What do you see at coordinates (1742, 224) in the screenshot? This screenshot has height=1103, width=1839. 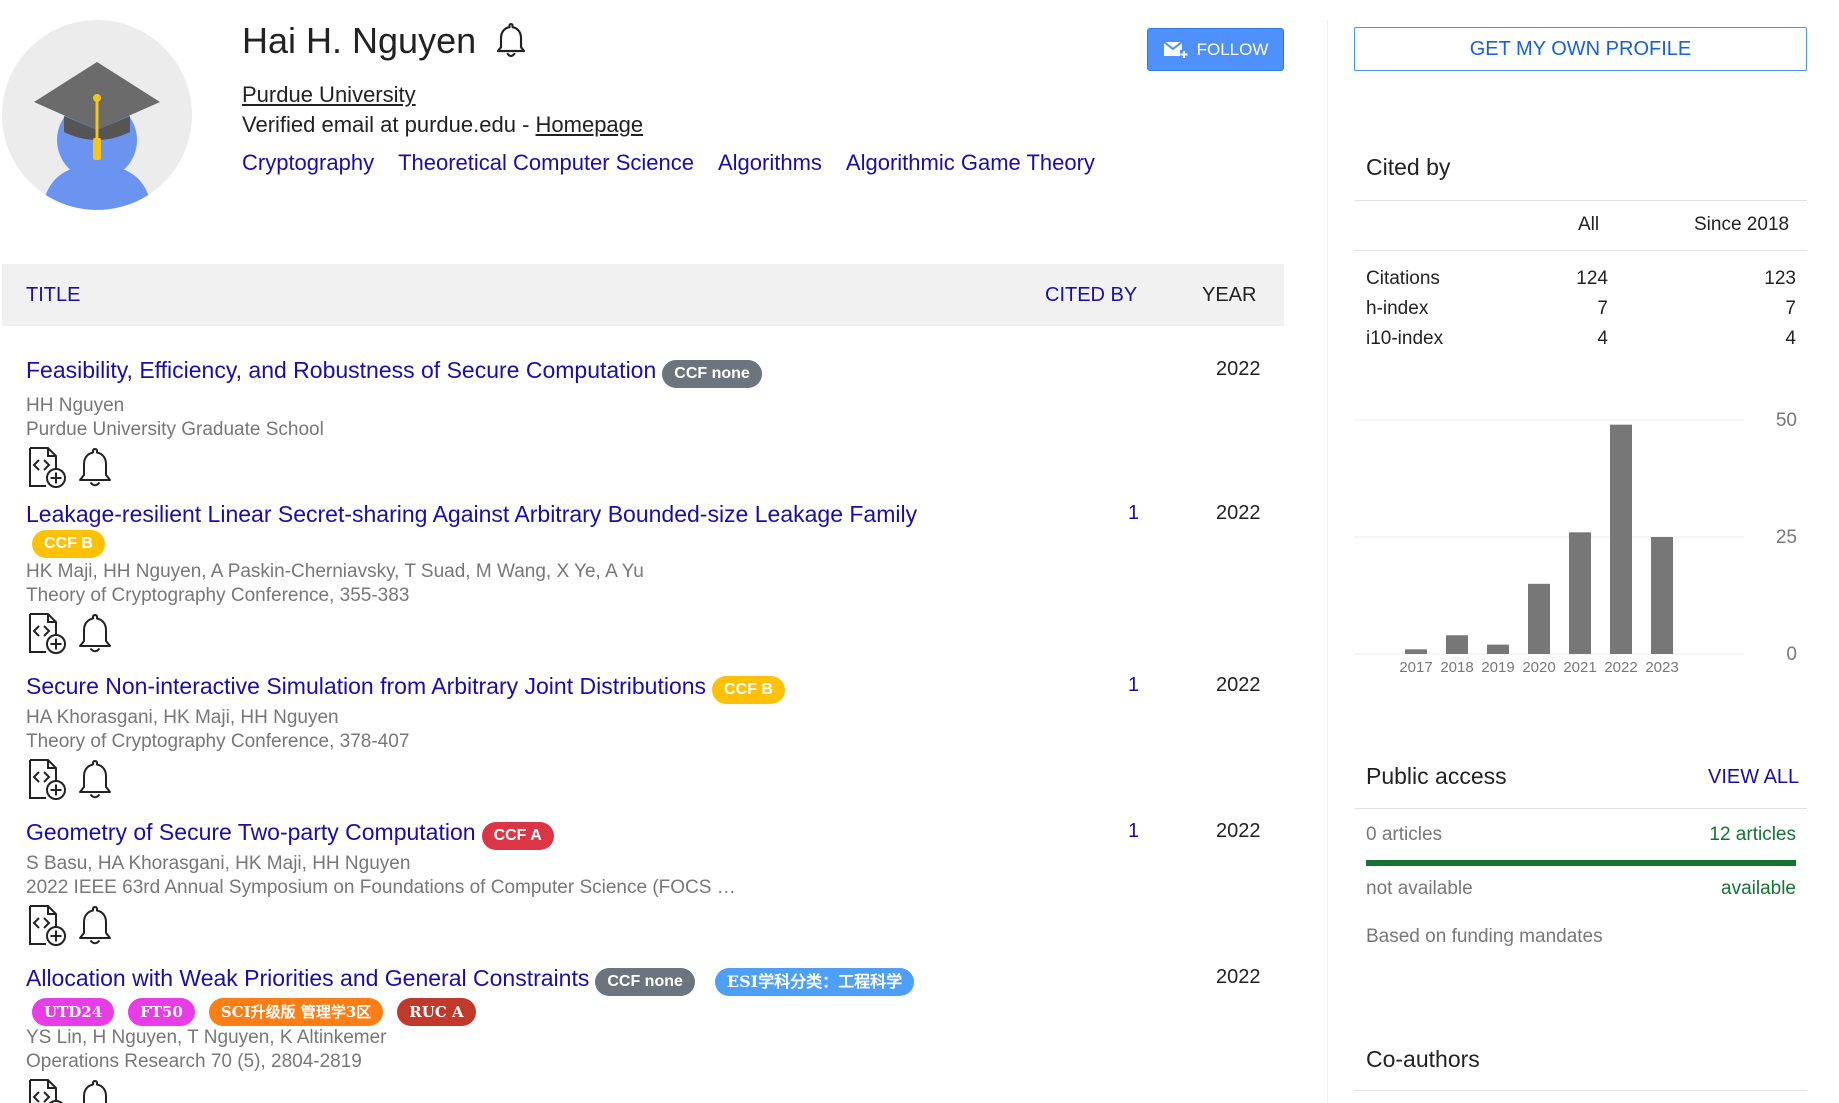 I see `col-since-header: Since 2018` at bounding box center [1742, 224].